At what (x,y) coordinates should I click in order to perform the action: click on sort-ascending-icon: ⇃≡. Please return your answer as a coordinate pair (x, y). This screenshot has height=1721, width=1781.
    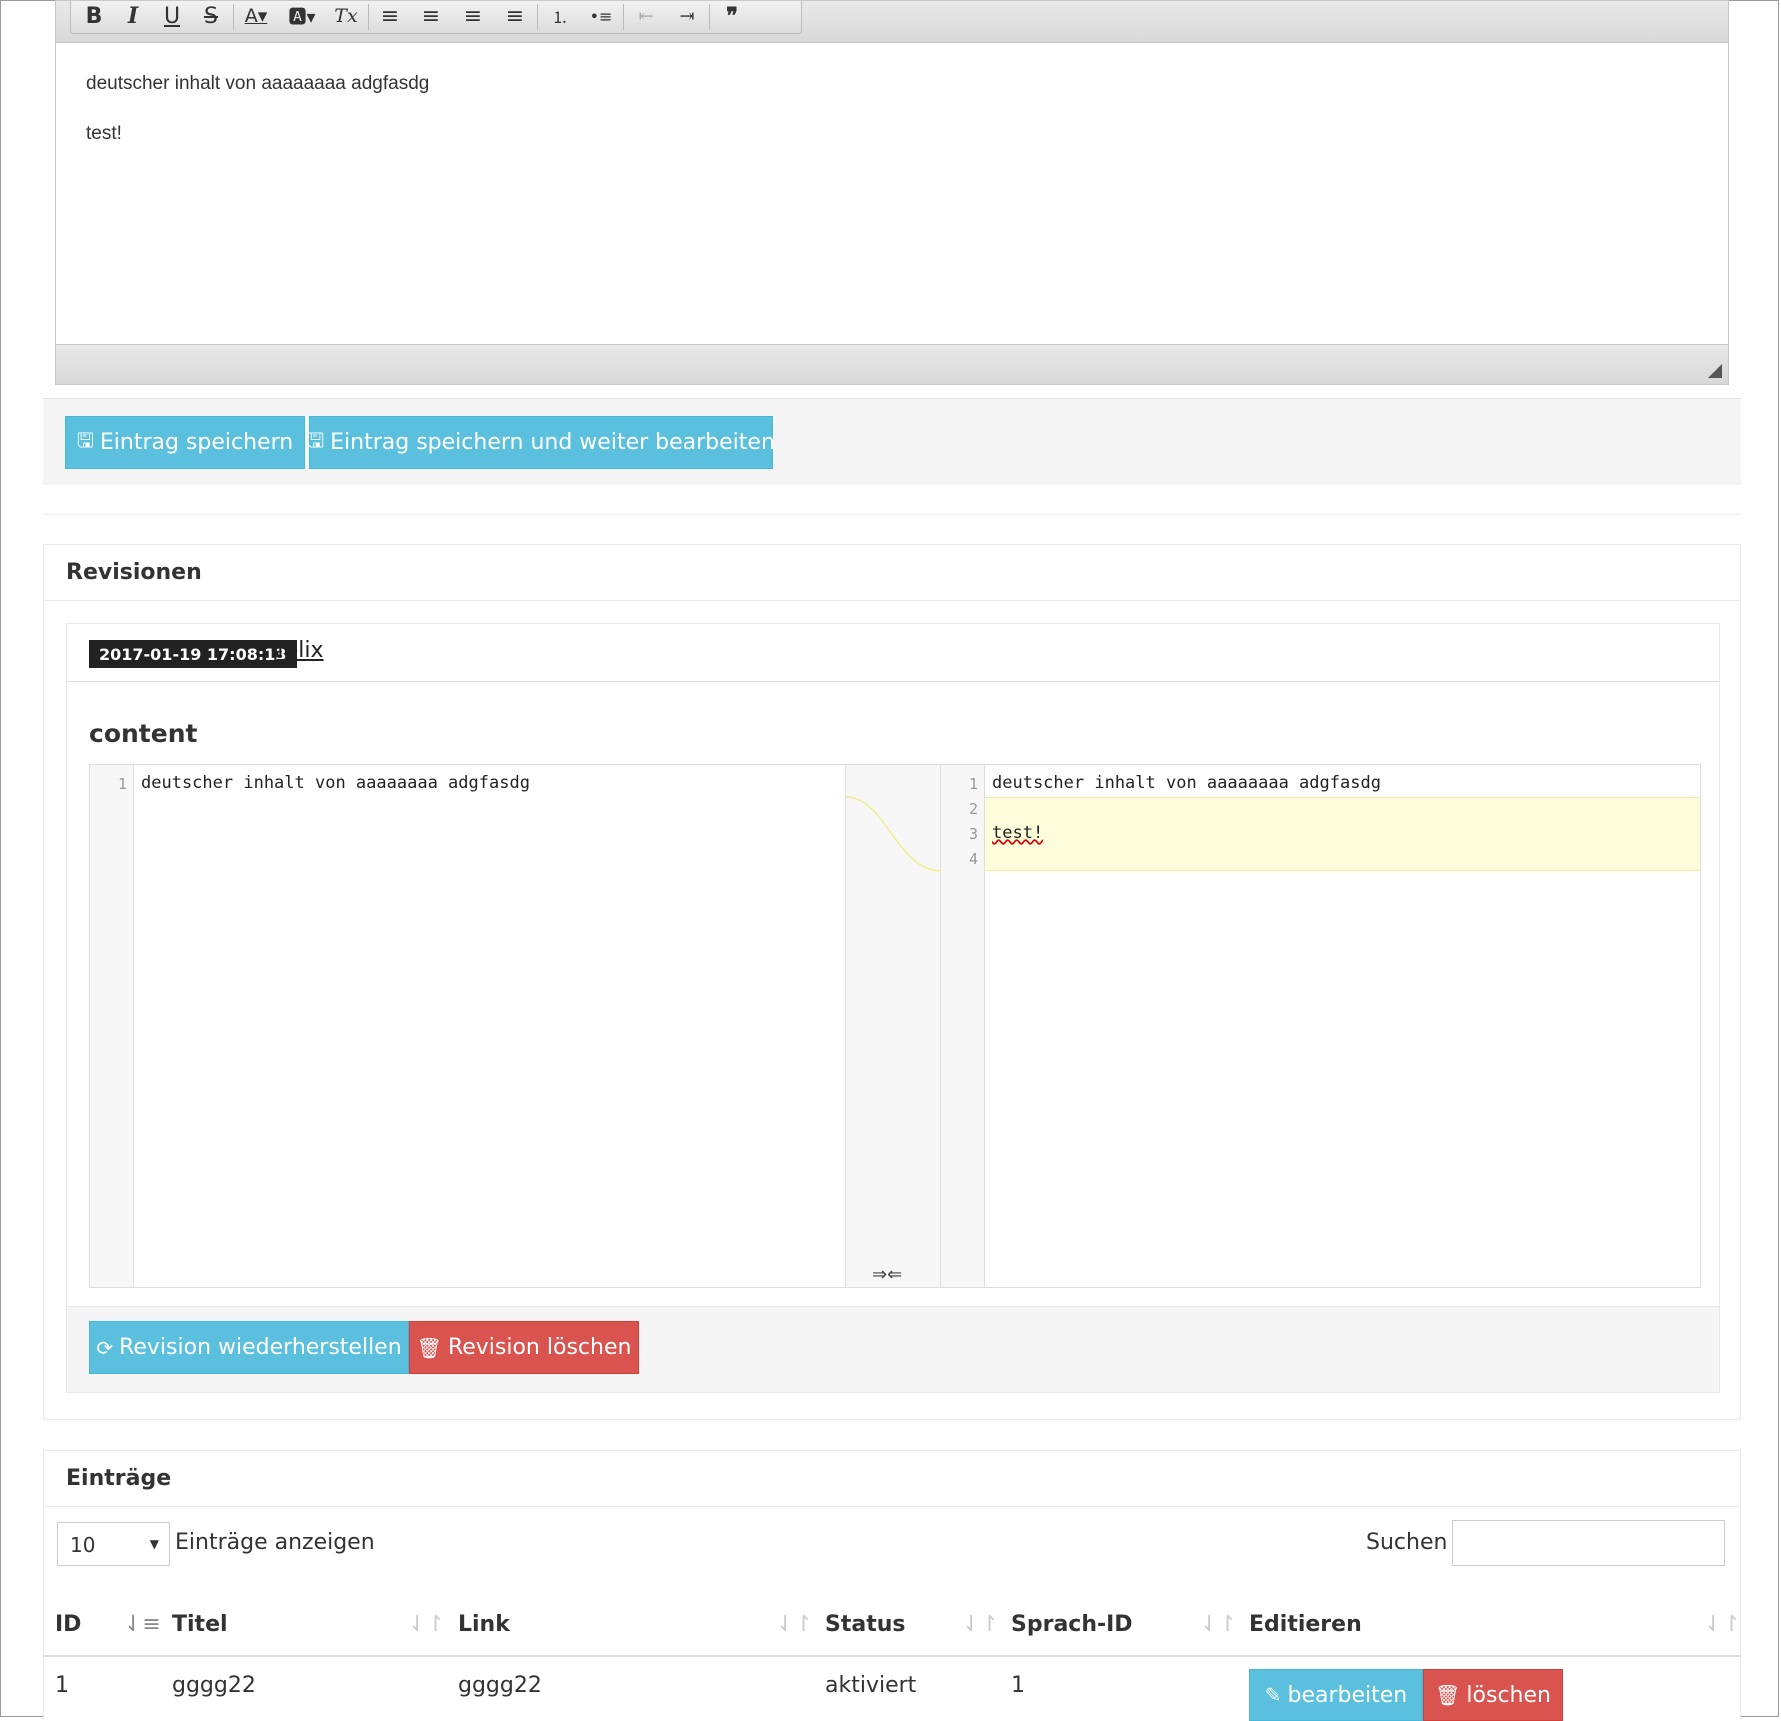
    Looking at the image, I should click on (142, 1624).